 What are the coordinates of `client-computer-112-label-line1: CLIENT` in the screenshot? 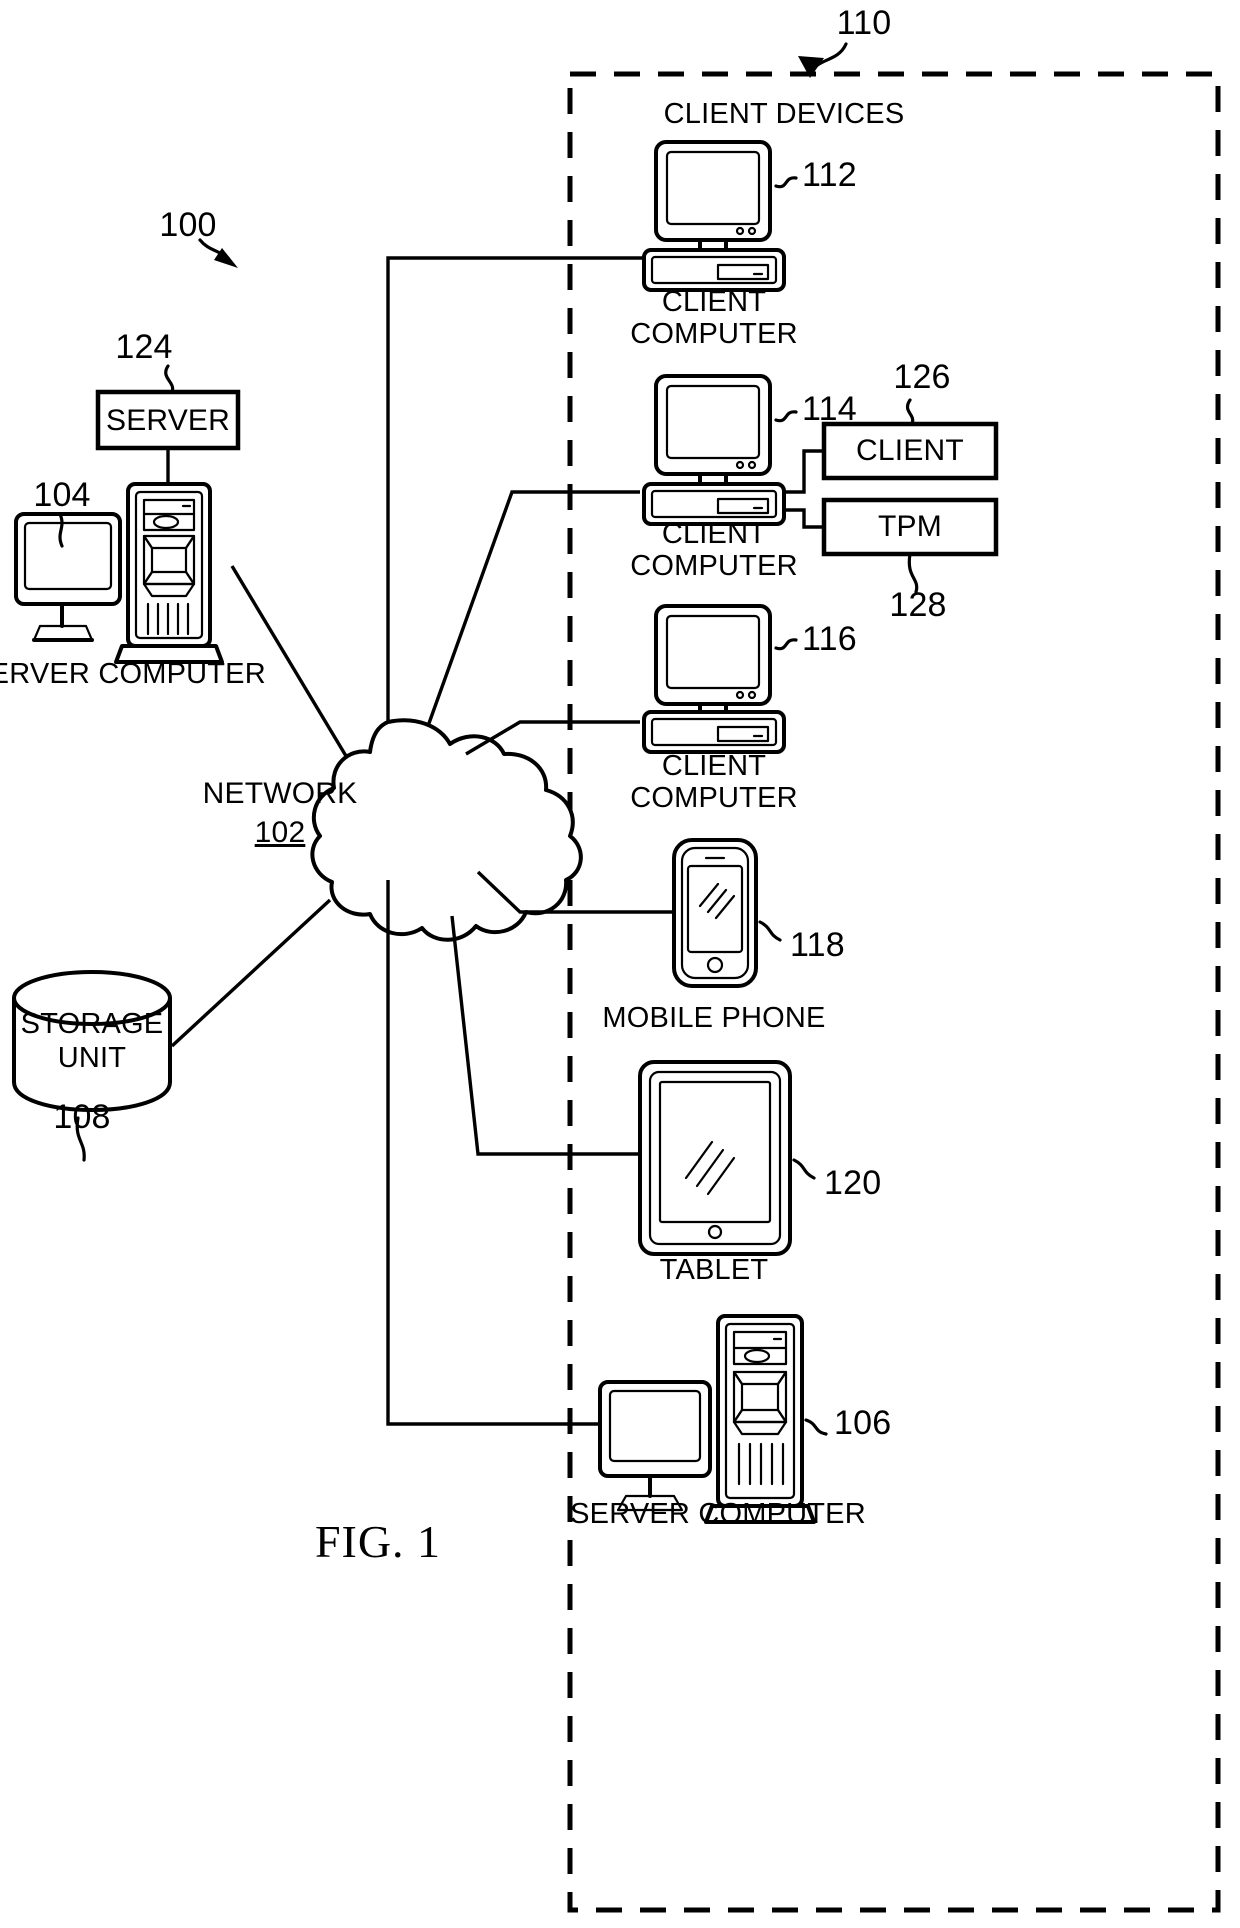 It's located at (714, 302).